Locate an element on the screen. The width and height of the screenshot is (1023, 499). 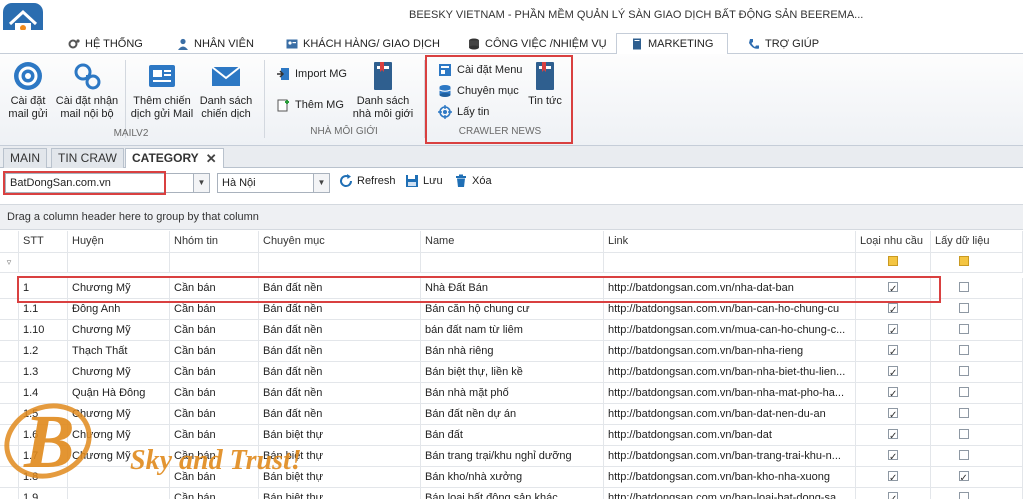
broker-list-button: Danh sách nhà môi giới is located at coordinates (383, 90).